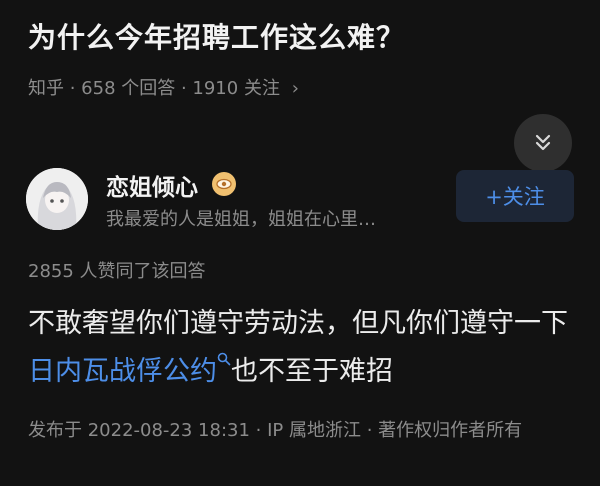 The width and height of the screenshot is (600, 486). What do you see at coordinates (224, 359) in the screenshot?
I see `search-icon` at bounding box center [224, 359].